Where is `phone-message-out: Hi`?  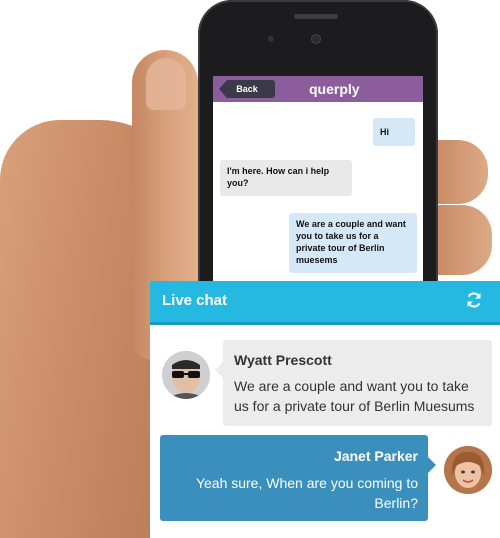 phone-message-out: Hi is located at coordinates (394, 132).